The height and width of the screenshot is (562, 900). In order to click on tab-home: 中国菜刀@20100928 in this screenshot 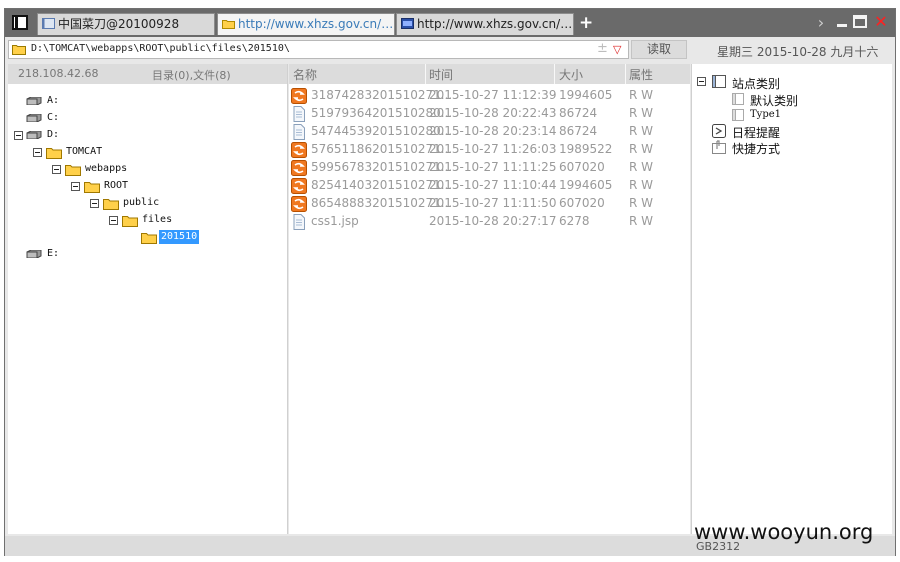, I will do `click(126, 24)`.